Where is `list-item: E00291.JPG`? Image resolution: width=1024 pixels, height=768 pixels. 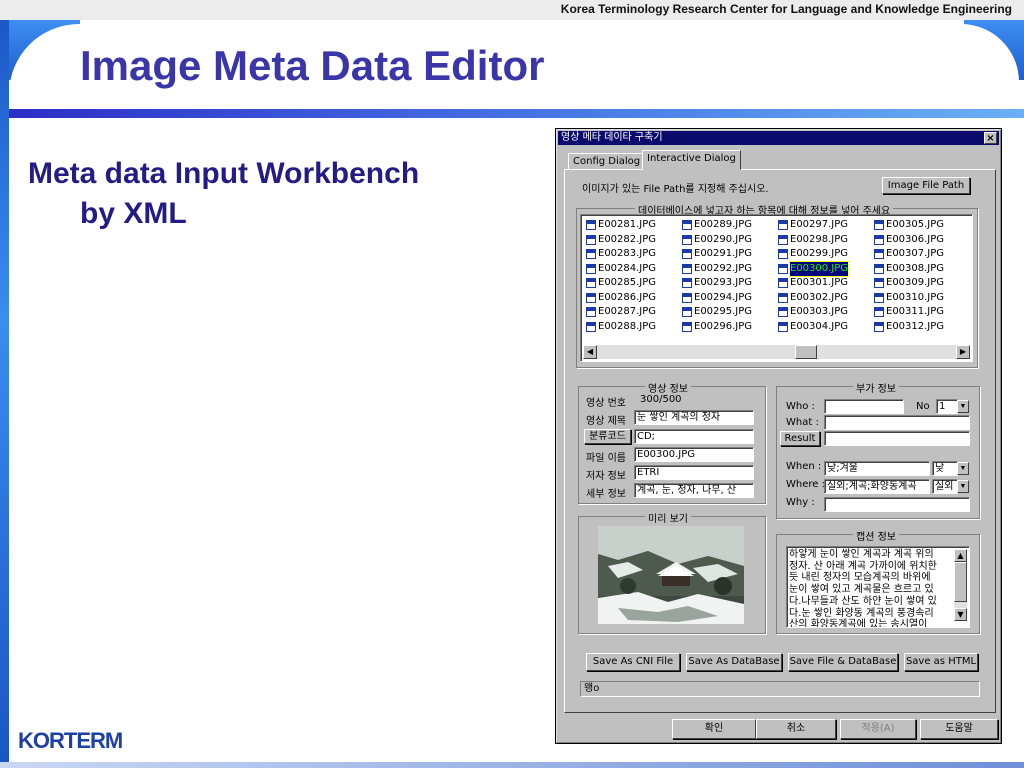 list-item: E00291.JPG is located at coordinates (728, 254).